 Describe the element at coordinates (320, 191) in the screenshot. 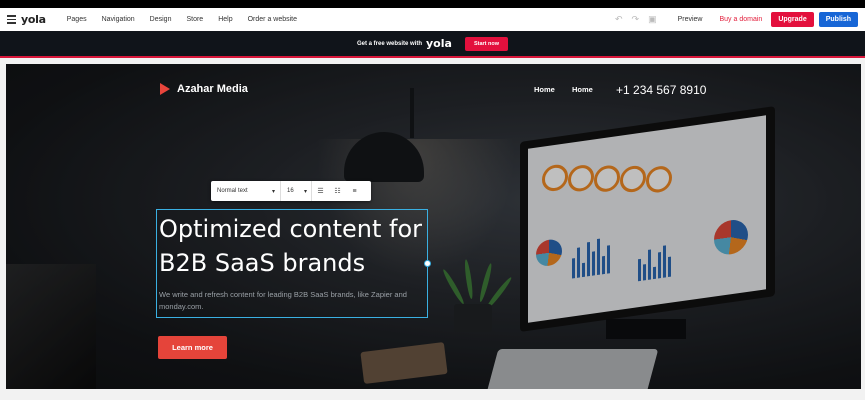

I see `bulleted-list-icon: ☰` at that location.